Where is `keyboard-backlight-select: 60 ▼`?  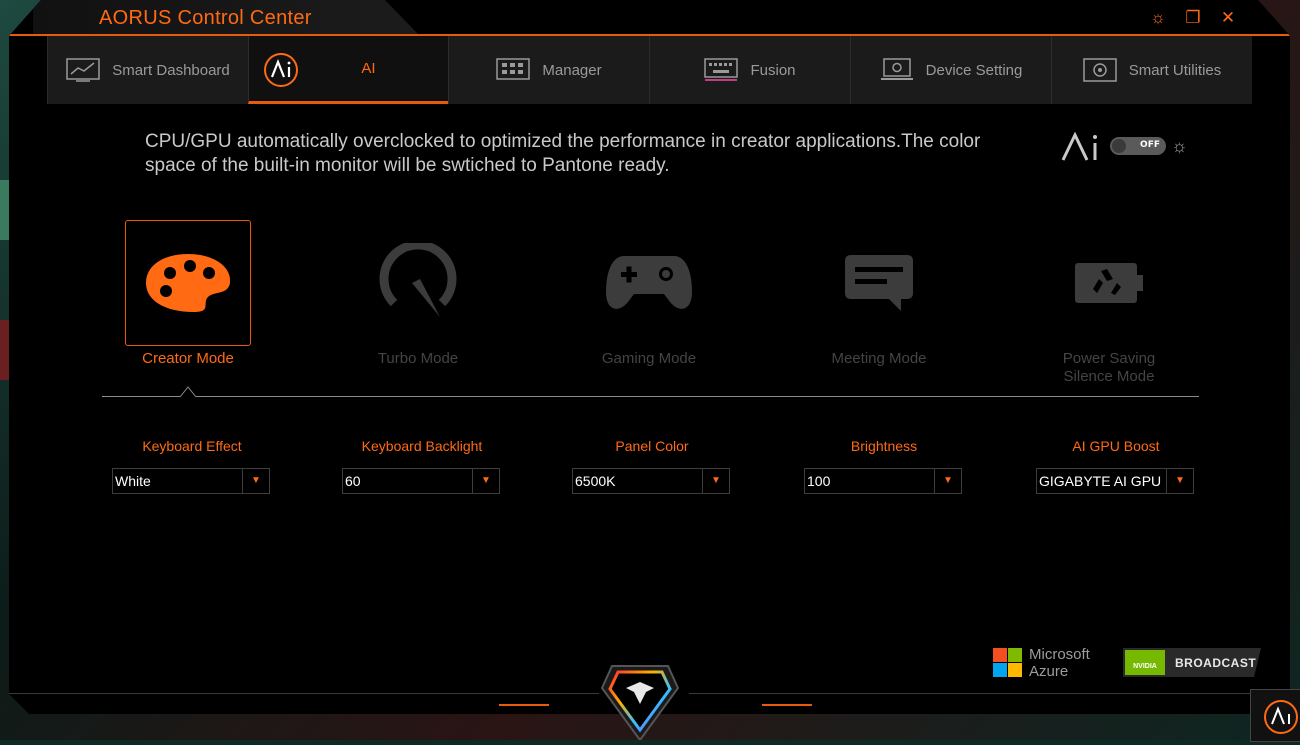 keyboard-backlight-select: 60 ▼ is located at coordinates (421, 481).